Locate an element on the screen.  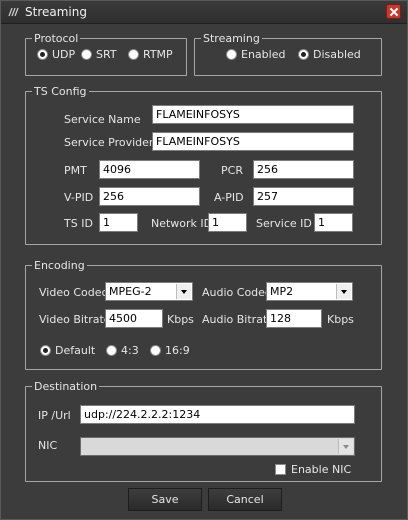
protocol-rtmp-radio: RTMP is located at coordinates (150, 54).